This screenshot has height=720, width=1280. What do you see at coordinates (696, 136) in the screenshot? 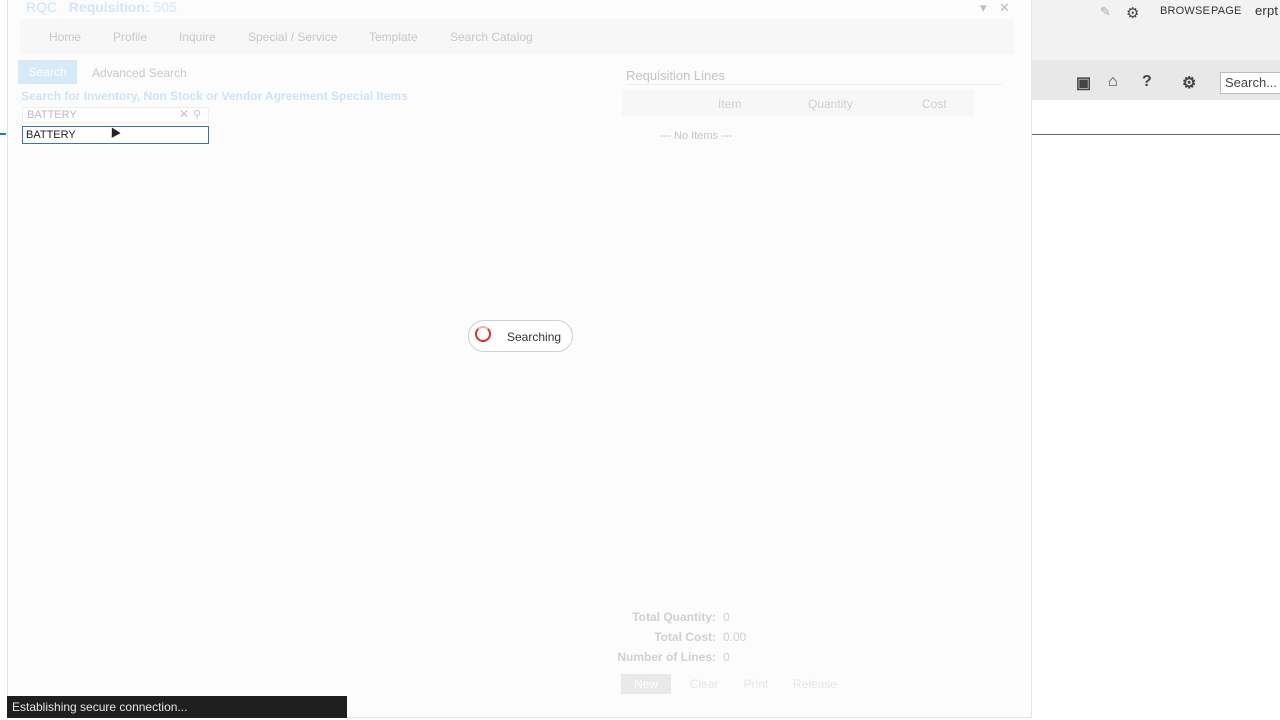
I see `no-items-message: --- No Items ---` at bounding box center [696, 136].